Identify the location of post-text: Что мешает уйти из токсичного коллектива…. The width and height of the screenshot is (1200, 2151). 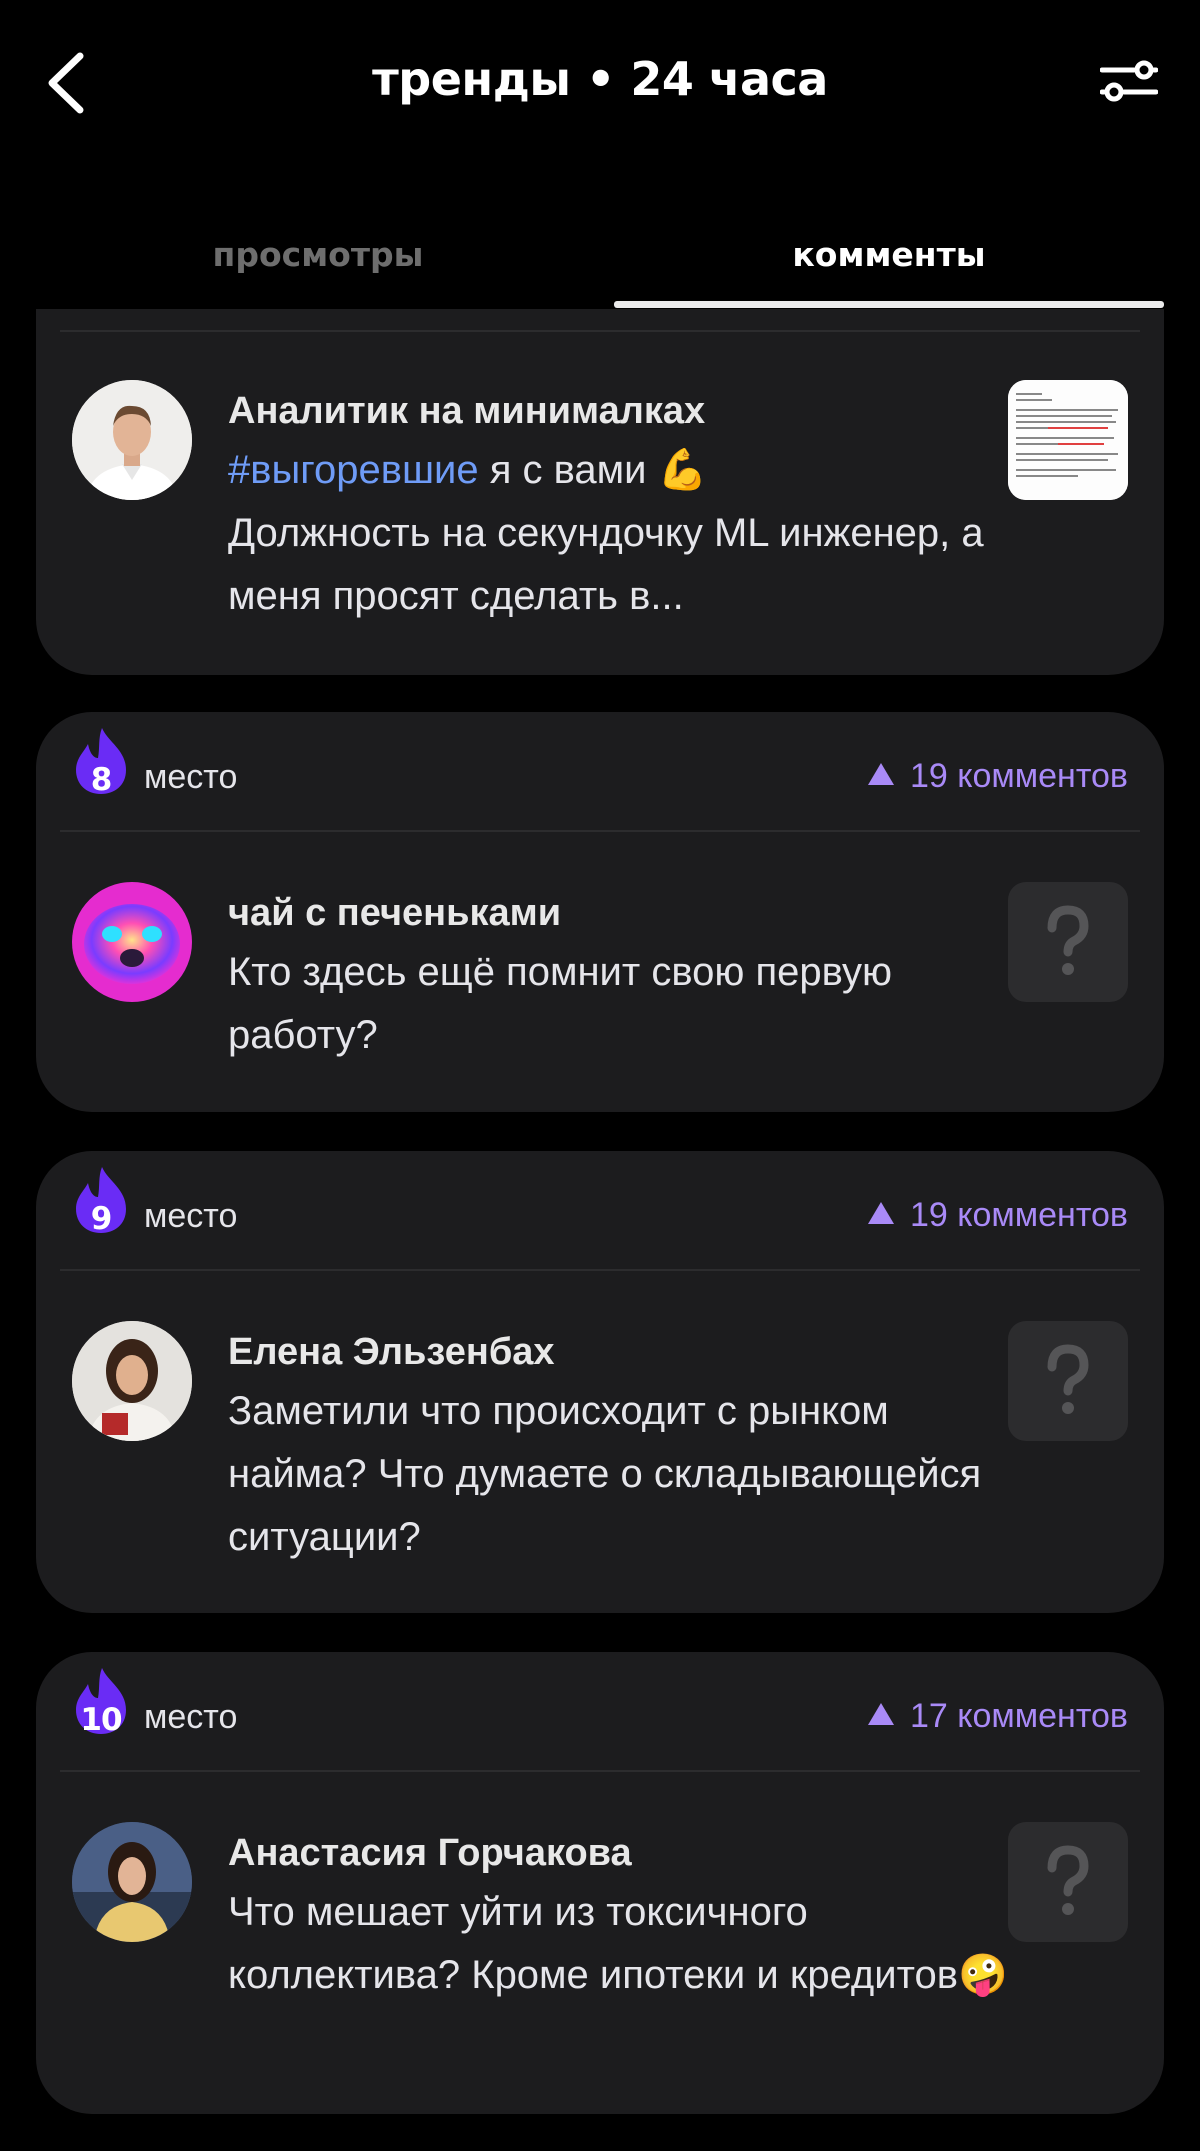
(618, 1943).